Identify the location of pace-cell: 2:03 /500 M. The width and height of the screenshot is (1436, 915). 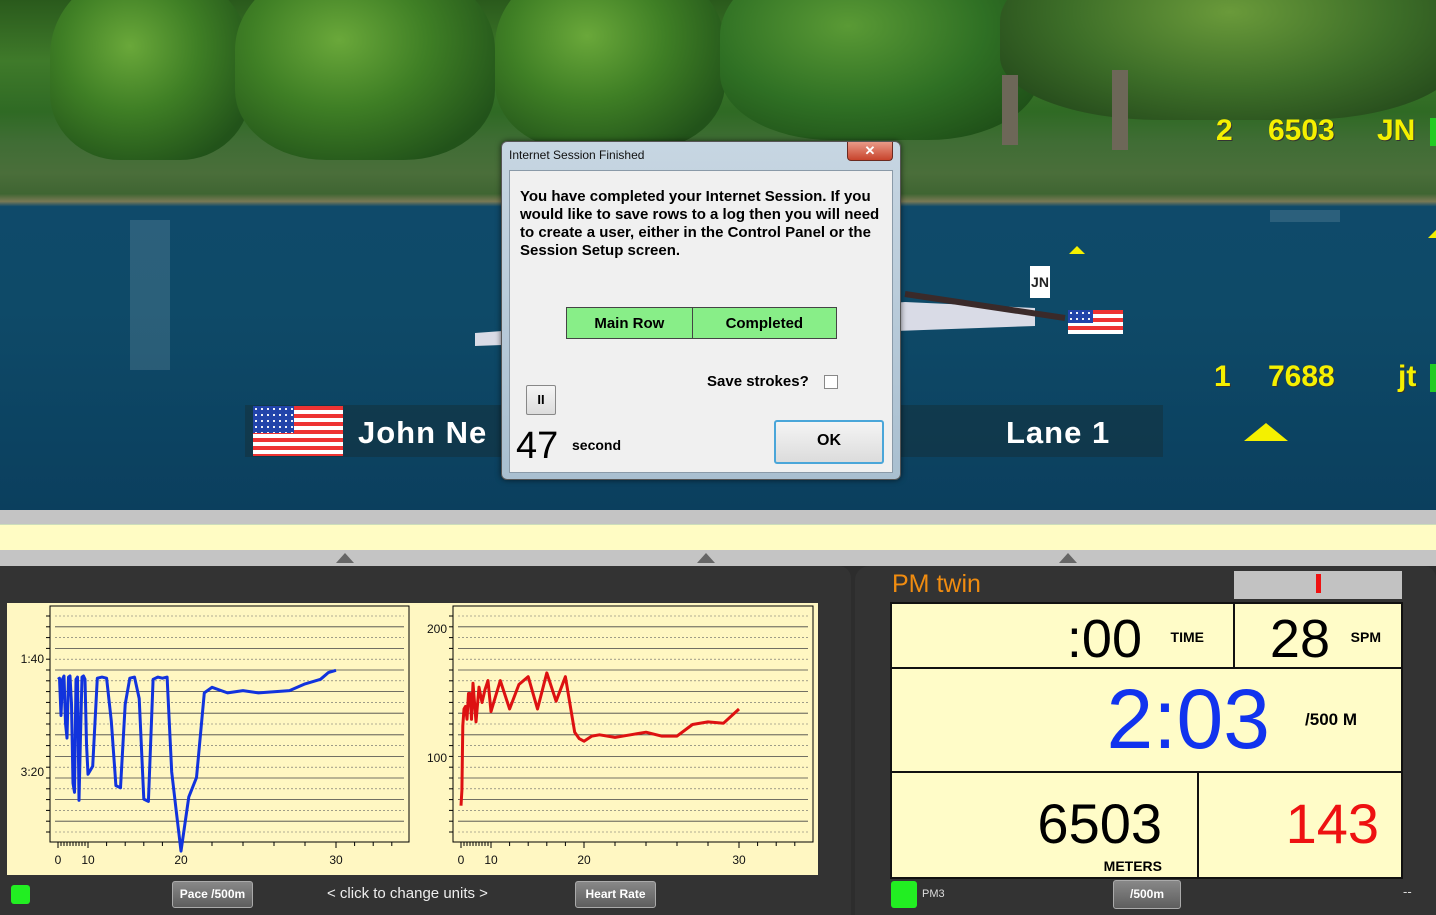
(1146, 720).